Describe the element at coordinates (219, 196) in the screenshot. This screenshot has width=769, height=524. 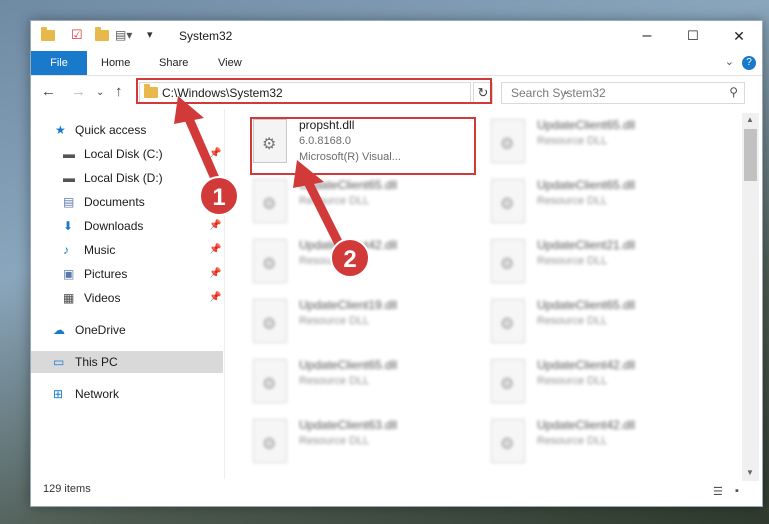
I see `callout-step-one: 1` at that location.